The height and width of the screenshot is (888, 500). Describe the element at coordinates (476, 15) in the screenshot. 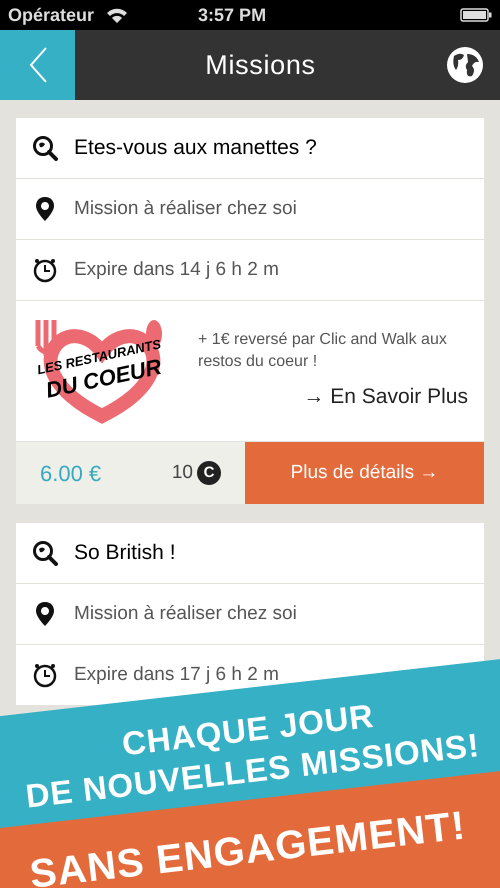

I see `battery-icon` at that location.